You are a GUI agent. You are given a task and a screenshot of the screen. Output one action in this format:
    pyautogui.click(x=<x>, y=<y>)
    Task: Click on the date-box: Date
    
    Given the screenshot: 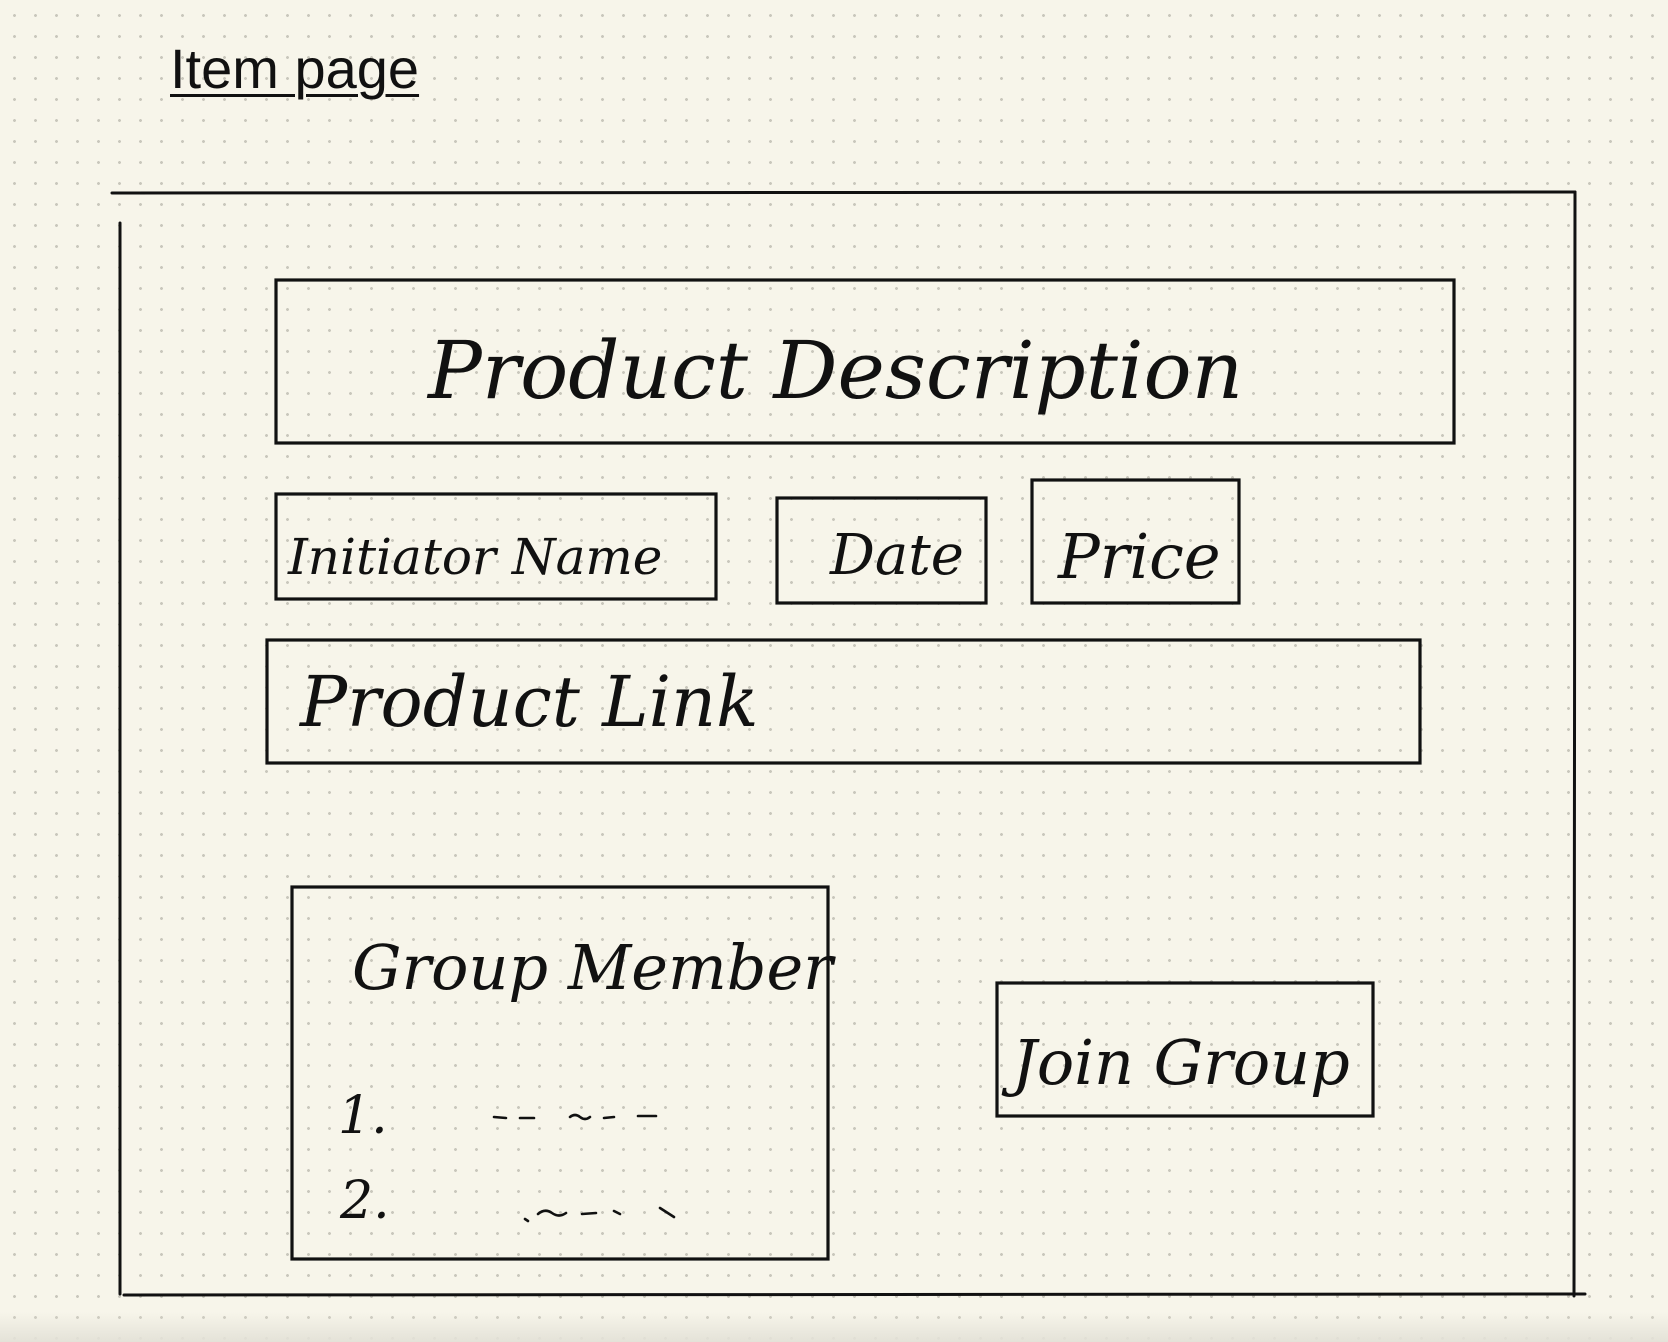 What is the action you would take?
    pyautogui.click(x=881, y=550)
    